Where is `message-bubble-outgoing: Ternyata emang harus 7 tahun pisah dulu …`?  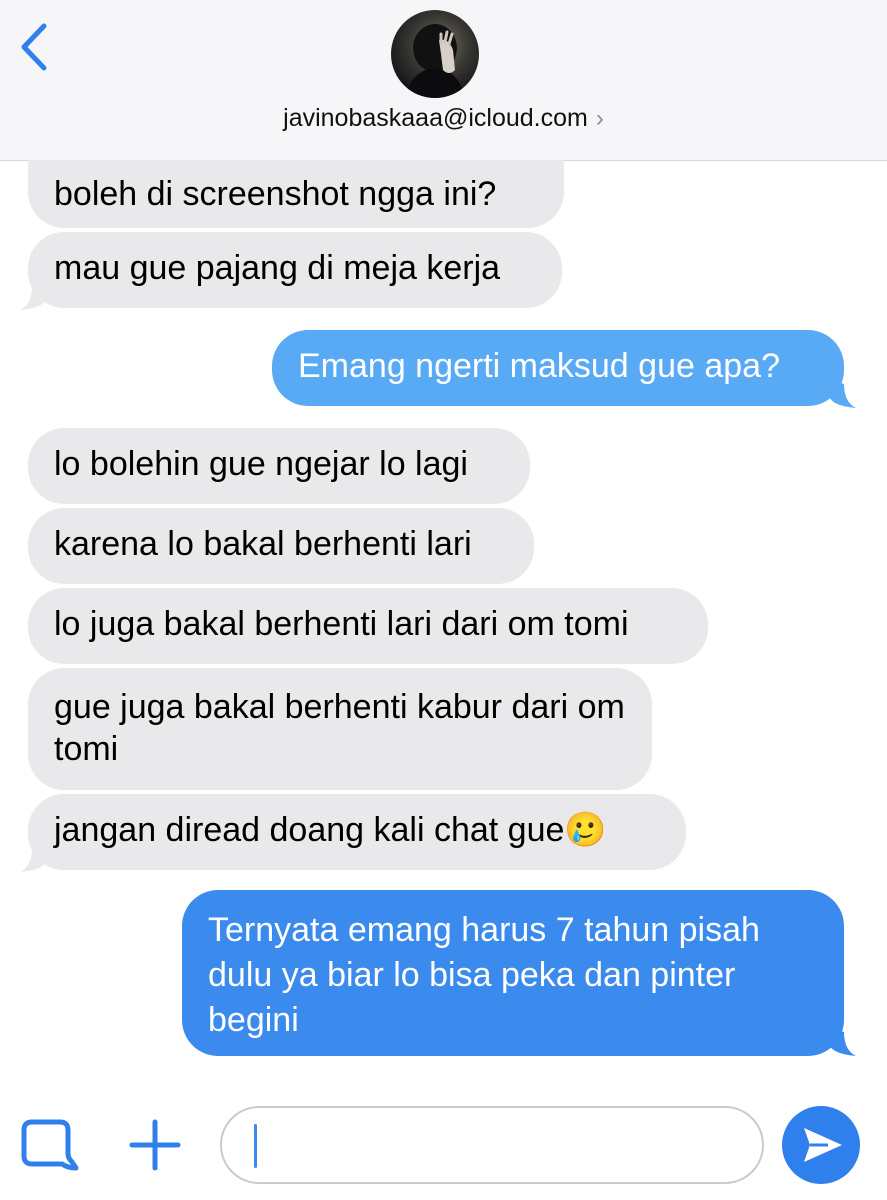
message-bubble-outgoing: Ternyata emang harus 7 tahun pisah dulu … is located at coordinates (513, 973).